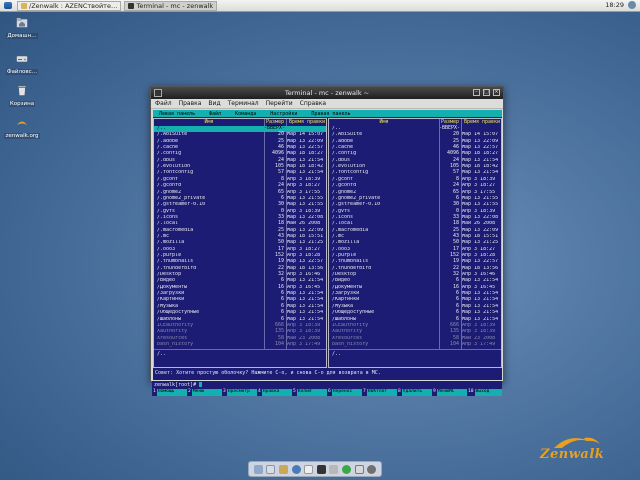 Image resolution: width=640 pixels, height=480 pixels. I want to click on file-row: /Шаблоны 6 Мар 13 21:54, so click(415, 319).